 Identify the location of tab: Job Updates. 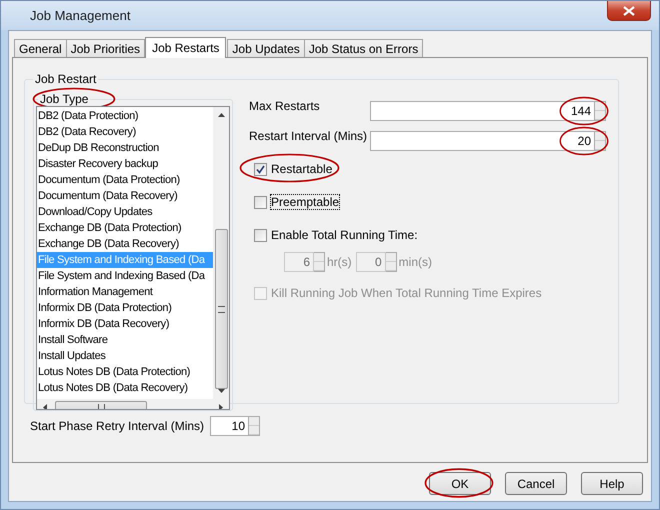
(266, 48).